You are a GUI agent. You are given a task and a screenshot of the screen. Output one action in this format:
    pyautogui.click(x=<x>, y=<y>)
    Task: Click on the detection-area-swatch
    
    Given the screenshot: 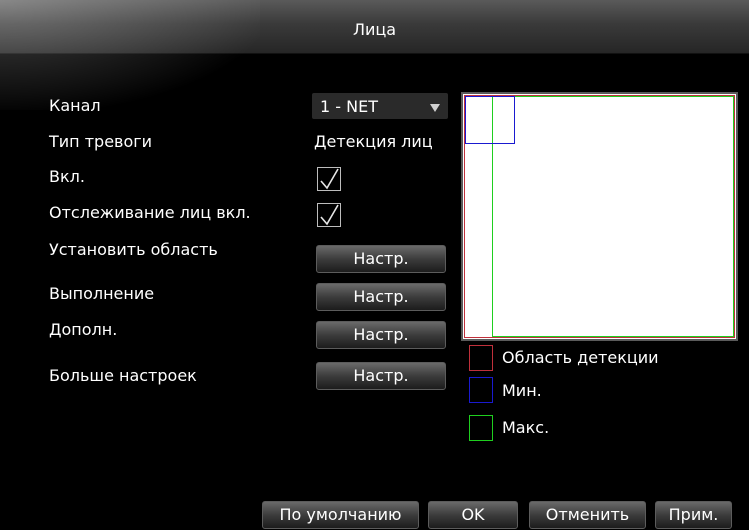 What is the action you would take?
    pyautogui.click(x=481, y=358)
    